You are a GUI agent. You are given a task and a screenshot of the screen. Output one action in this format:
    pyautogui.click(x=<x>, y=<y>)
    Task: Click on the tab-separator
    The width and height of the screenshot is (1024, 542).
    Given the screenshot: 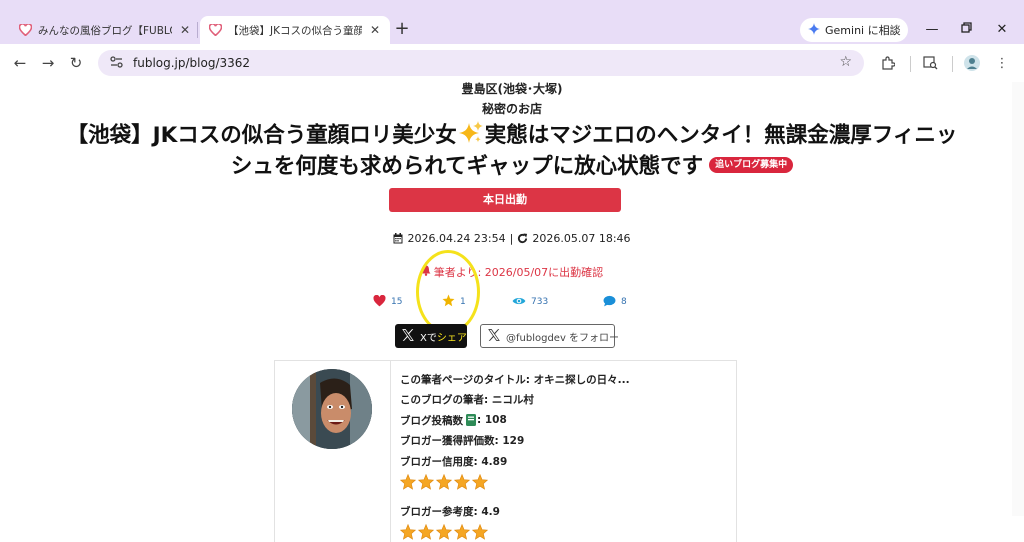 What is the action you would take?
    pyautogui.click(x=197, y=30)
    